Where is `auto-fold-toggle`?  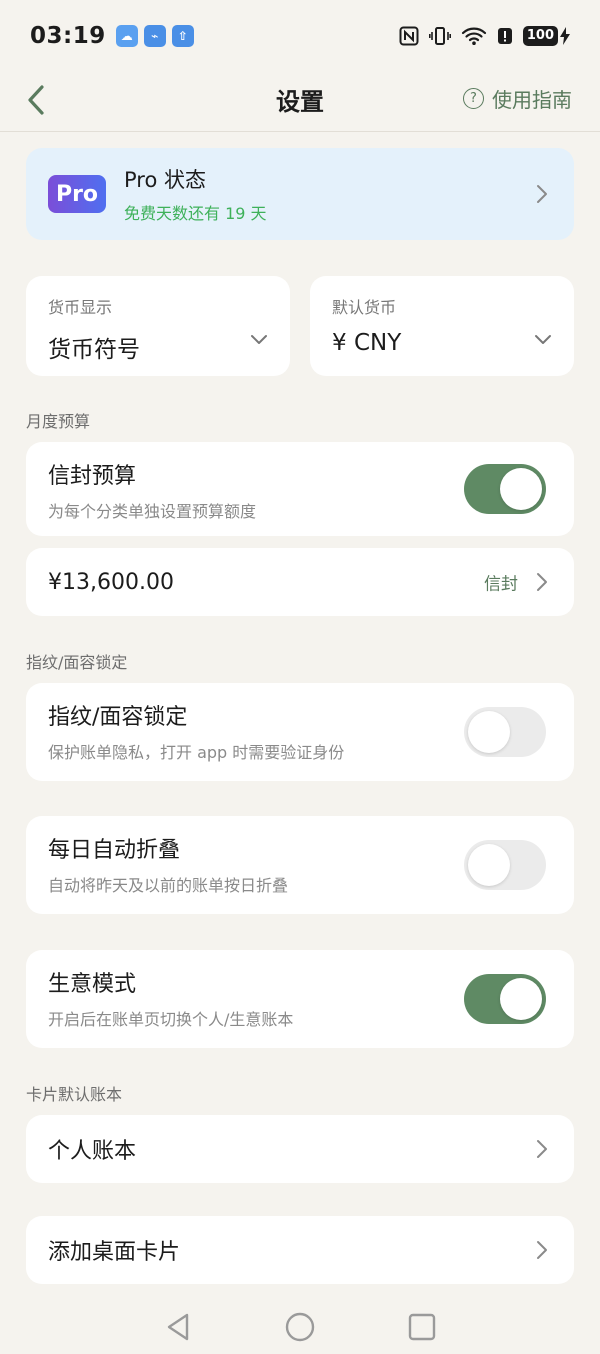 auto-fold-toggle is located at coordinates (505, 865).